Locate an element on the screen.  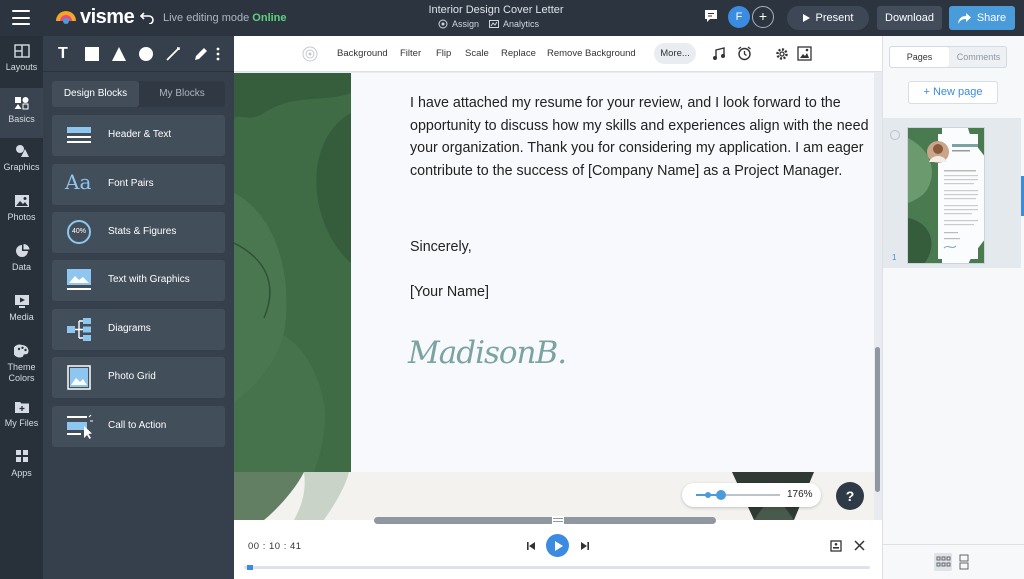
triangle-tool-icon is located at coordinates (119, 54).